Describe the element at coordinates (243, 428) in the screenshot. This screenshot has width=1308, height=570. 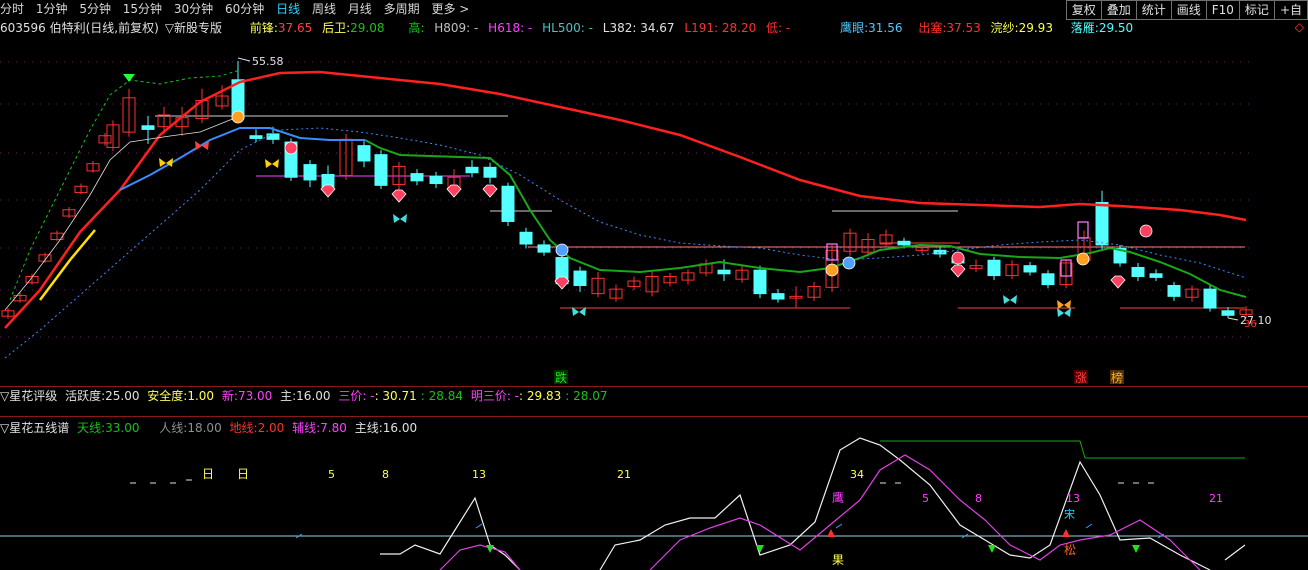
I see `dixian-label: 地线:` at that location.